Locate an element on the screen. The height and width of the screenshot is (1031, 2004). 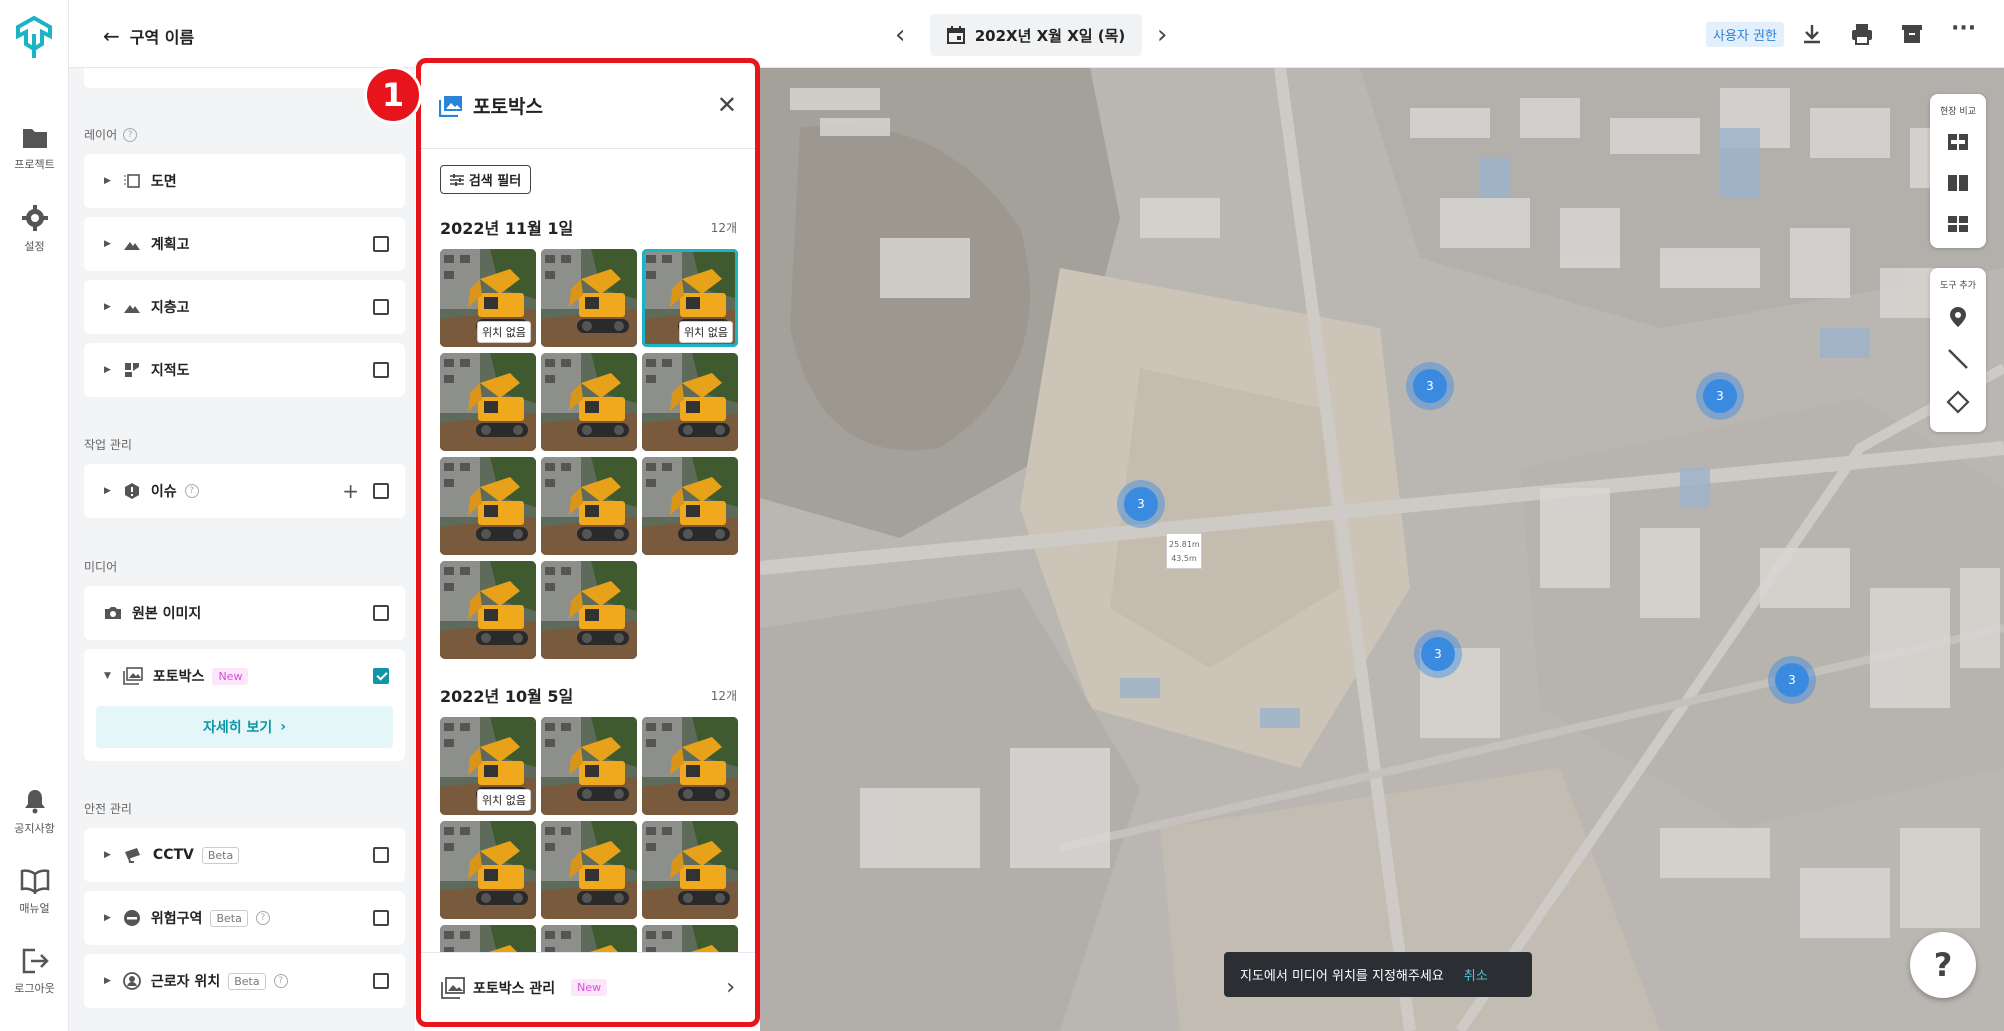
user-permission-button: 사용자 권한 is located at coordinates (1745, 34).